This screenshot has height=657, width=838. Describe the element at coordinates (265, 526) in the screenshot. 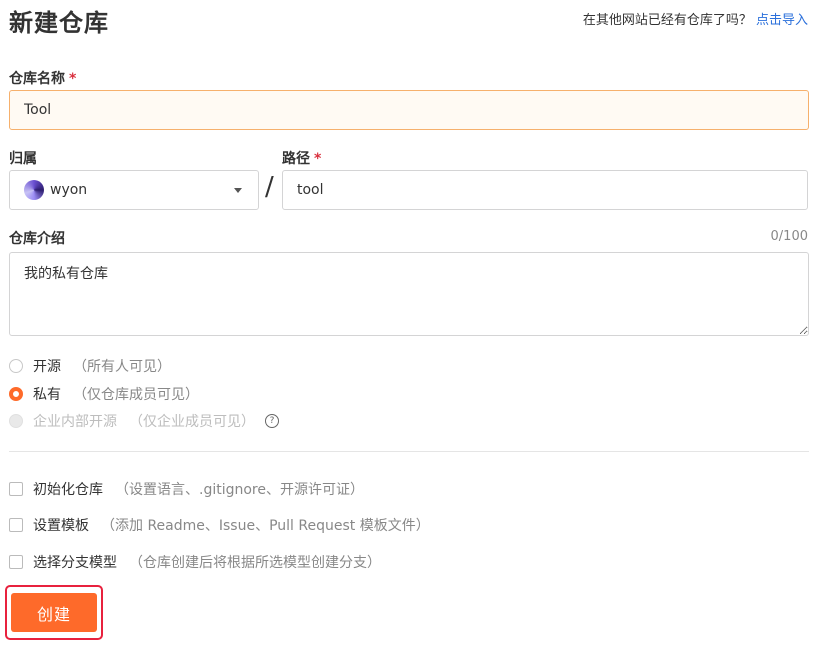

I see `option-hint: （添加 Readme、Issue、Pull Request 模板文件）` at that location.